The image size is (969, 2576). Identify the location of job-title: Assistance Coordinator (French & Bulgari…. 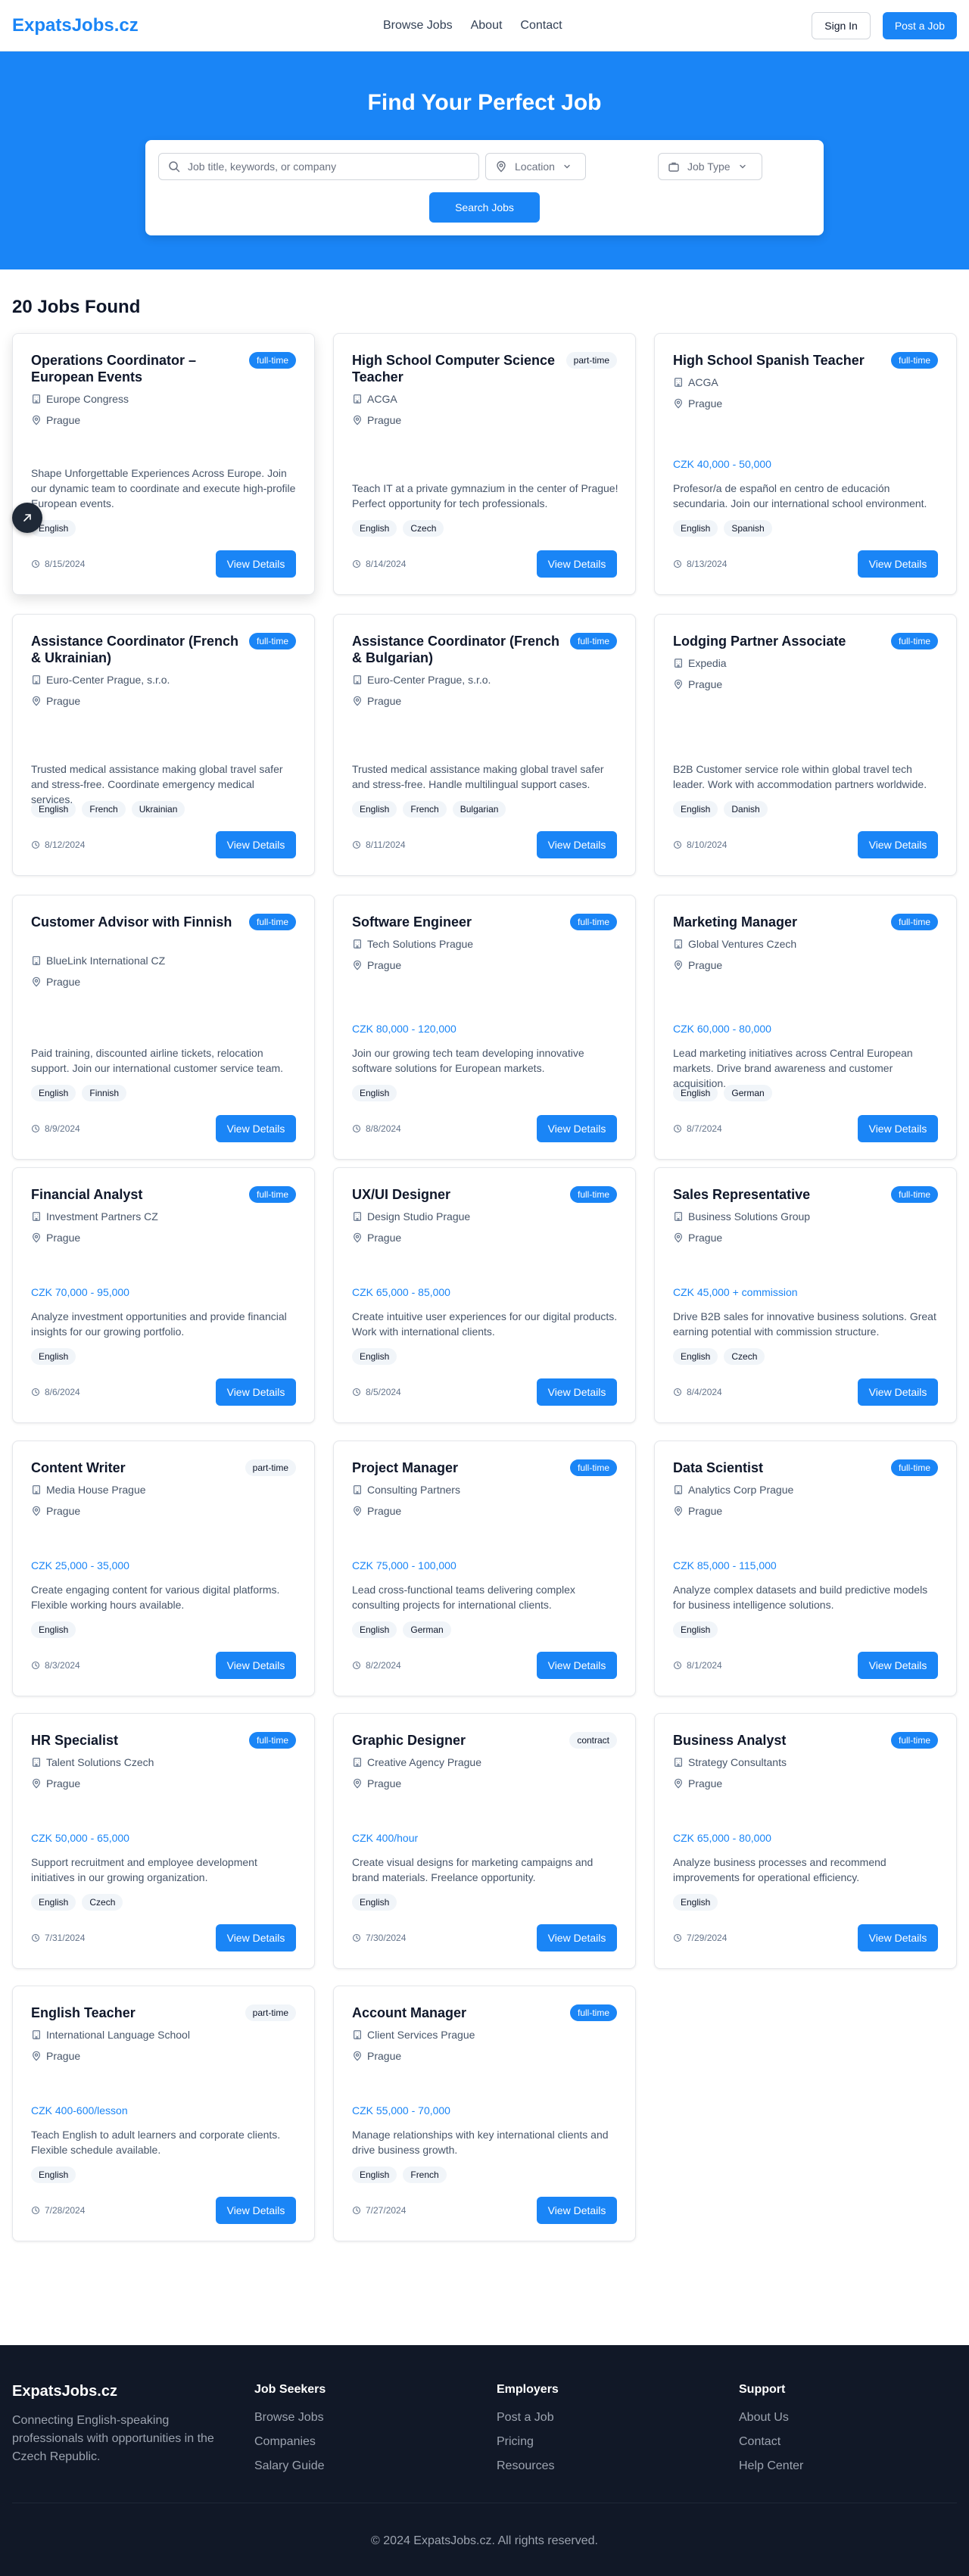
(458, 649).